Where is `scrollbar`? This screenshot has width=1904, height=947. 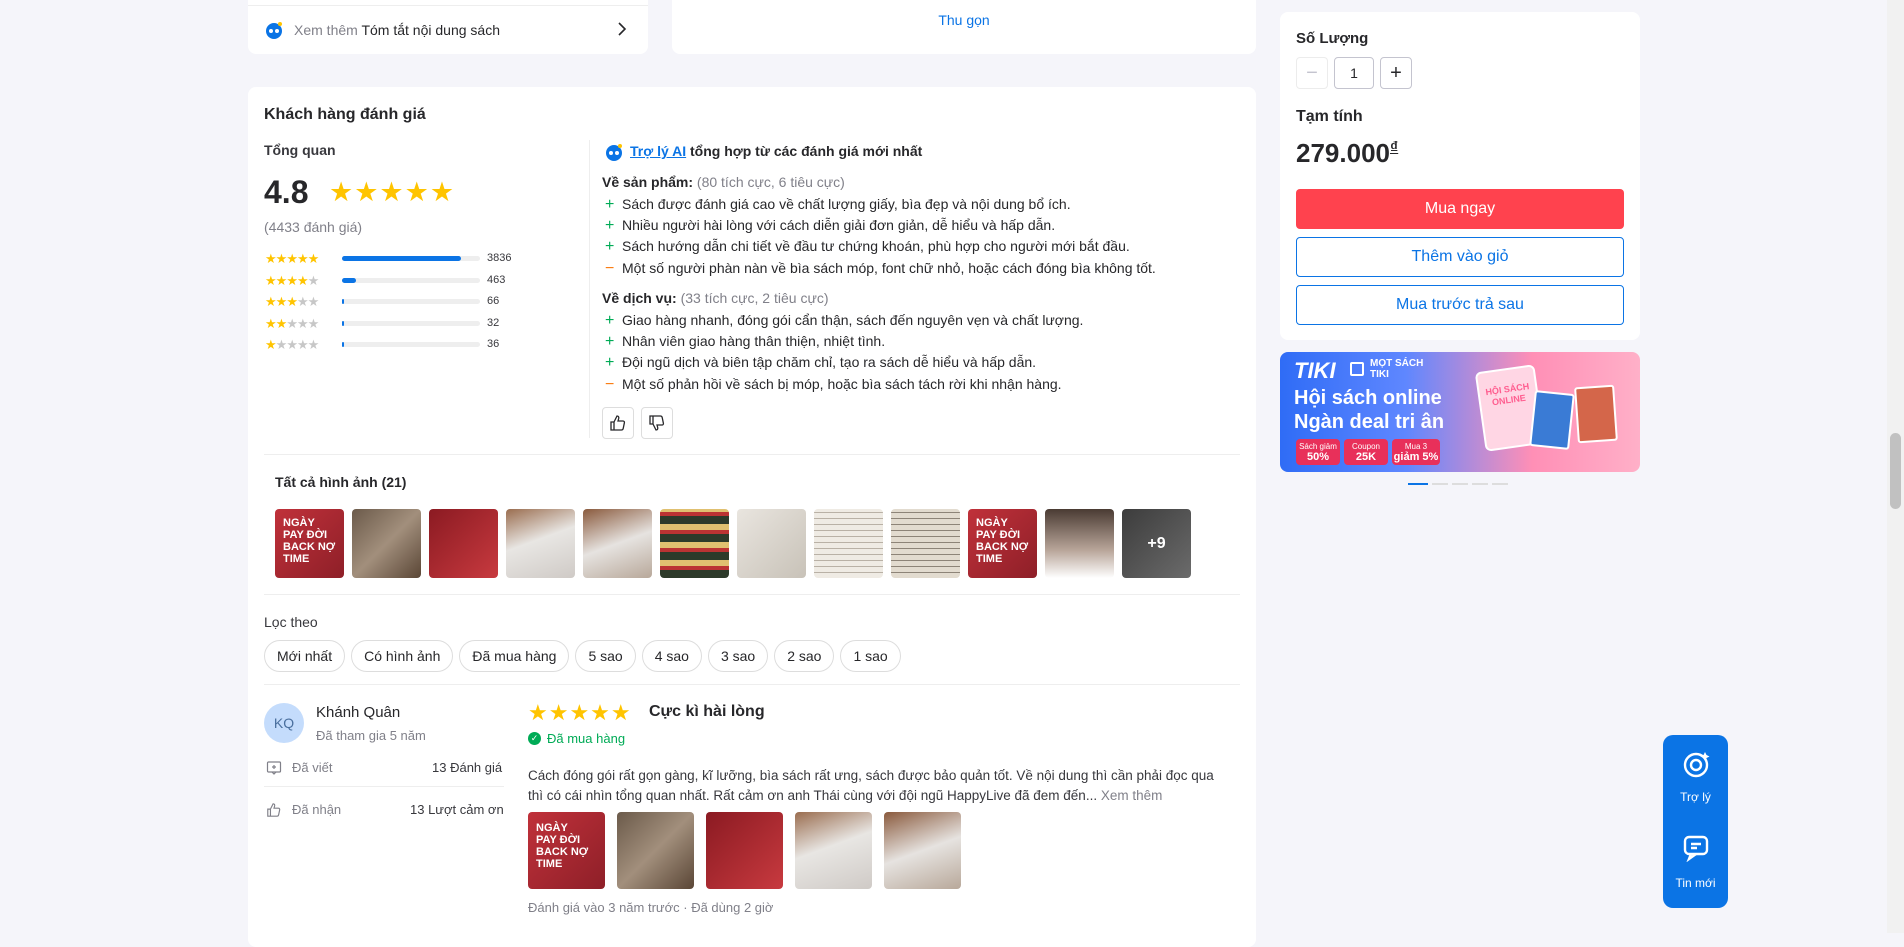 scrollbar is located at coordinates (1895, 466).